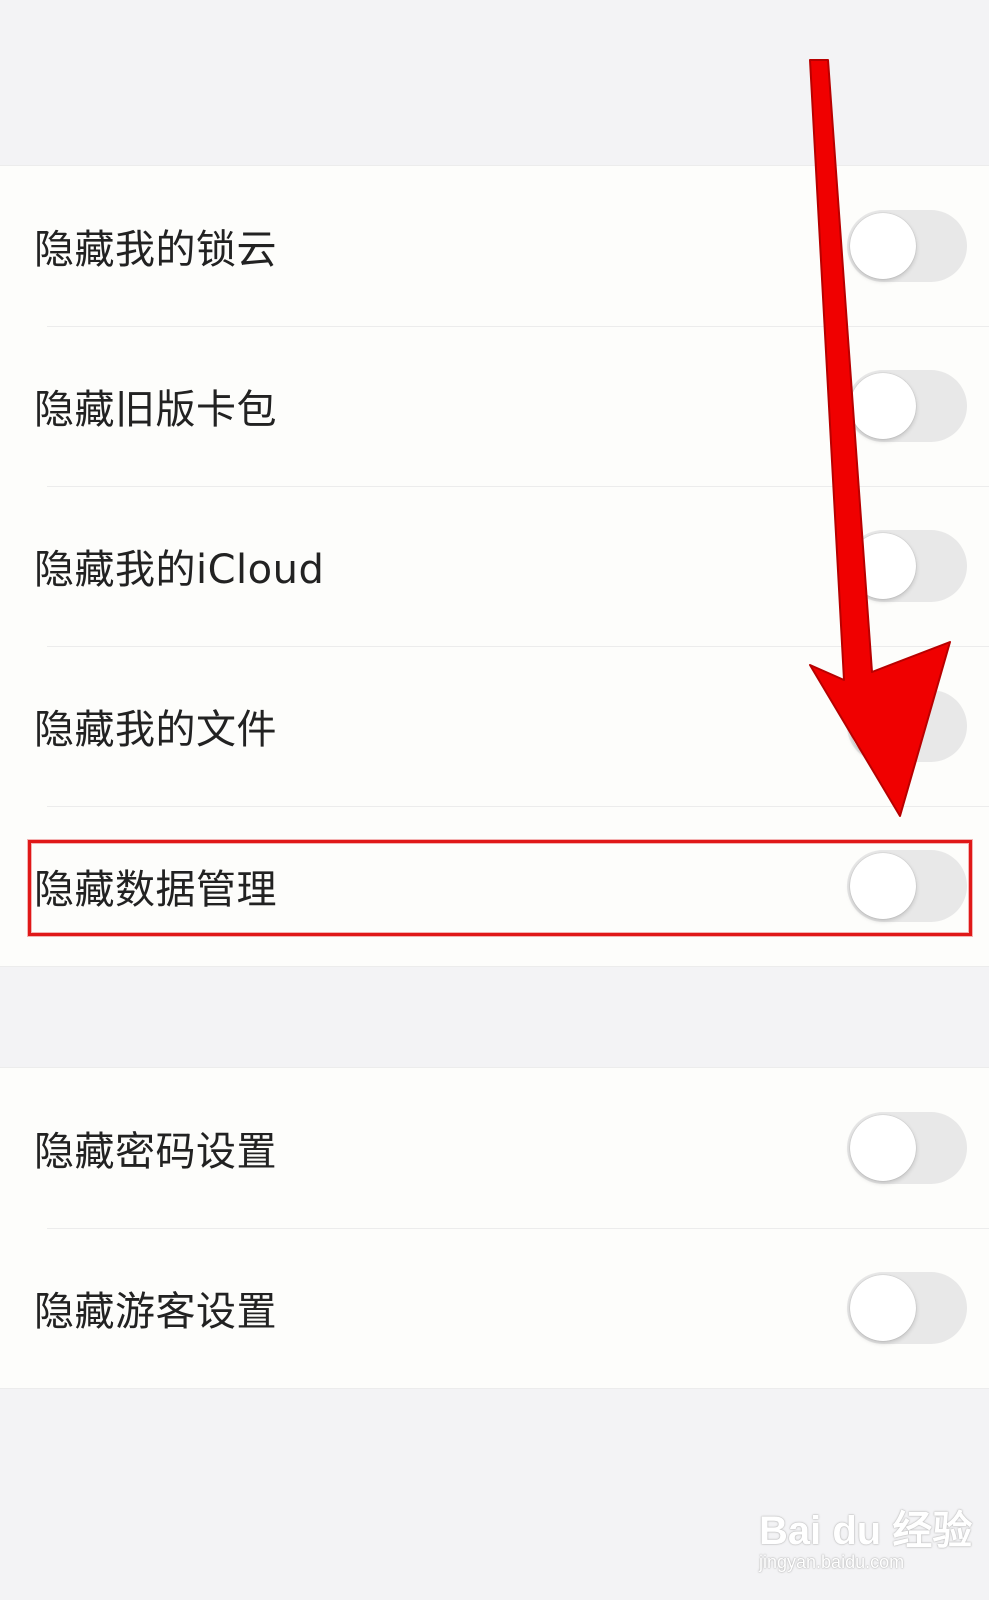 The height and width of the screenshot is (1600, 989). I want to click on settings-row-hide-data-management: 隐藏数据管理, so click(494, 886).